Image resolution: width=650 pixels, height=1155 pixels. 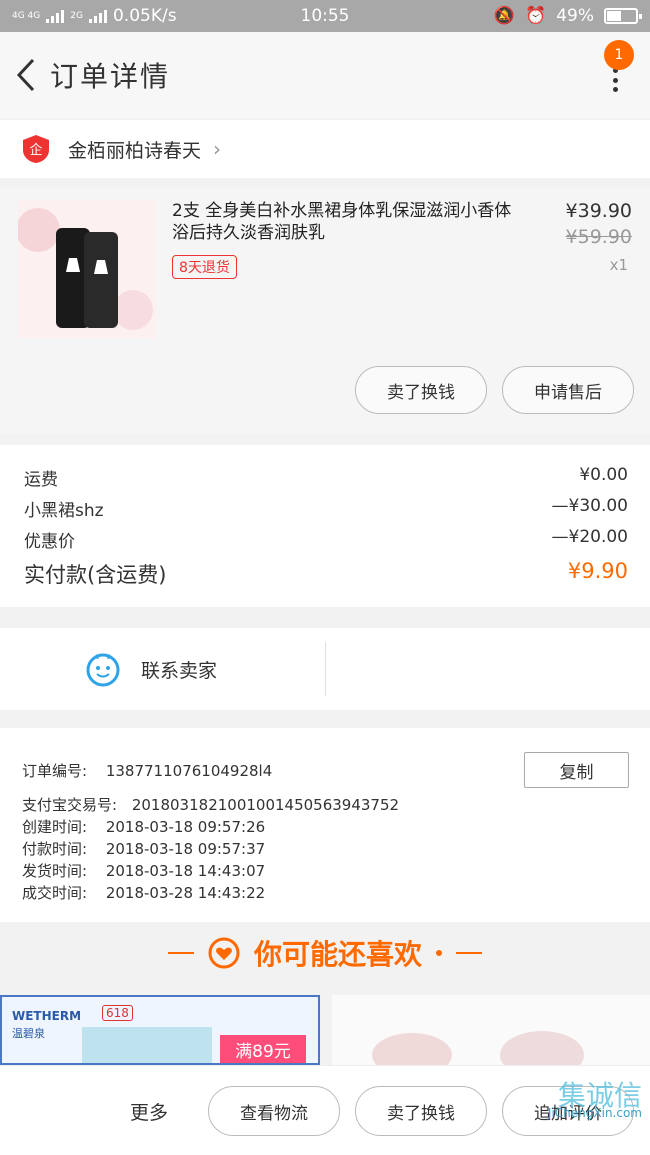 What do you see at coordinates (87, 269) in the screenshot?
I see `product-image` at bounding box center [87, 269].